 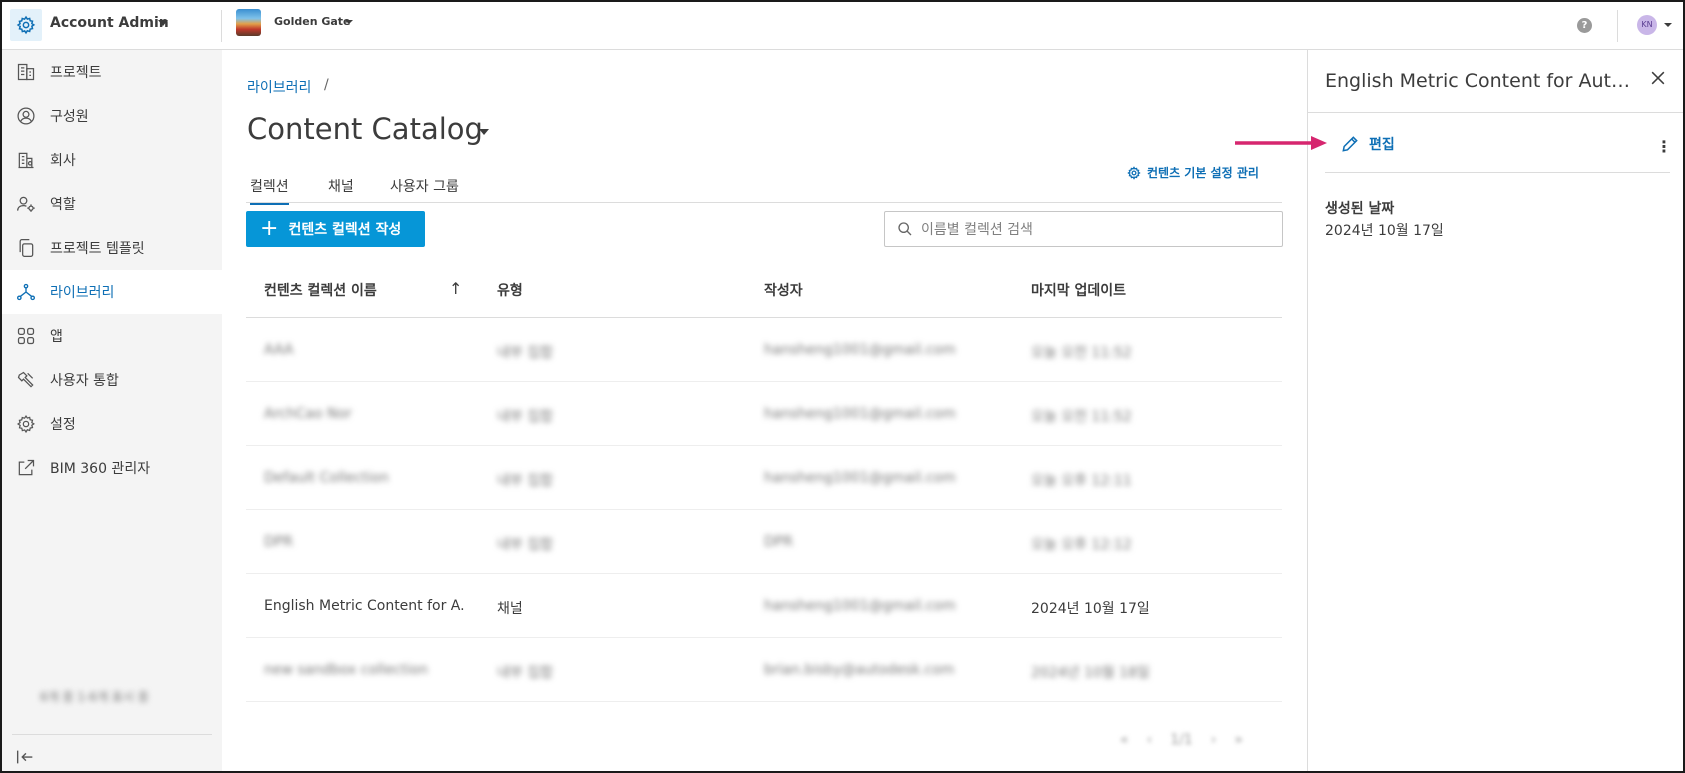 I want to click on app-title: Account Admin, so click(x=109, y=23).